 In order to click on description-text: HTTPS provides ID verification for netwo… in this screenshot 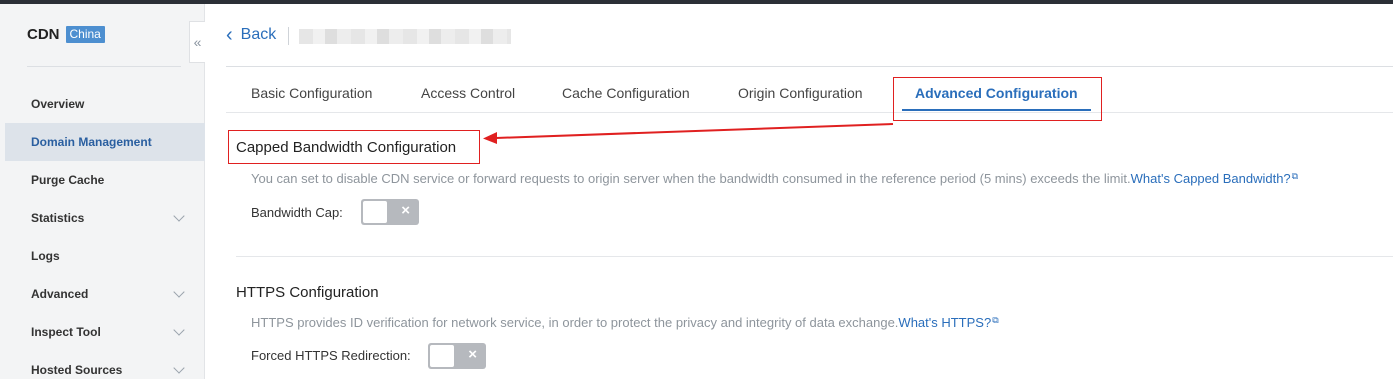, I will do `click(575, 322)`.